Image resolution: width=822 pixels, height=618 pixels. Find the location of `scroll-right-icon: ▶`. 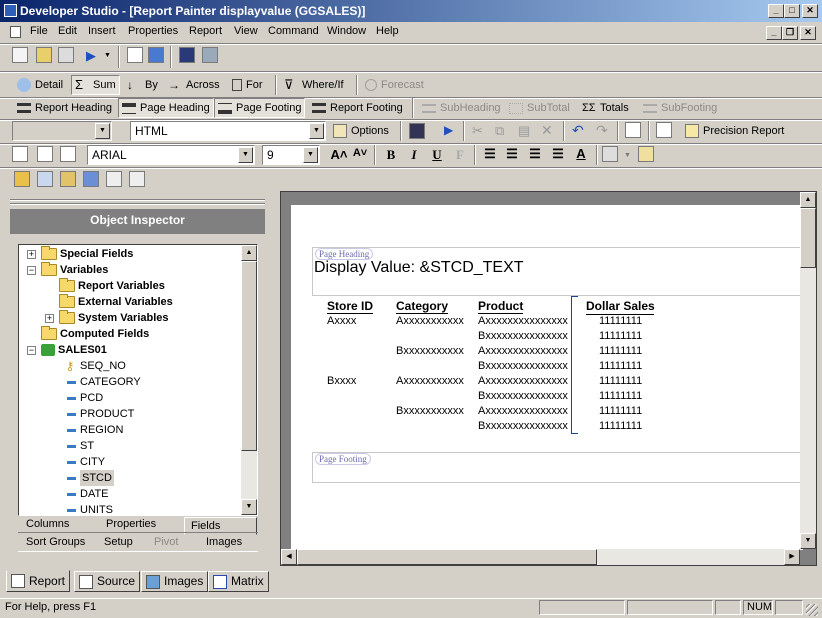

scroll-right-icon: ▶ is located at coordinates (792, 557).